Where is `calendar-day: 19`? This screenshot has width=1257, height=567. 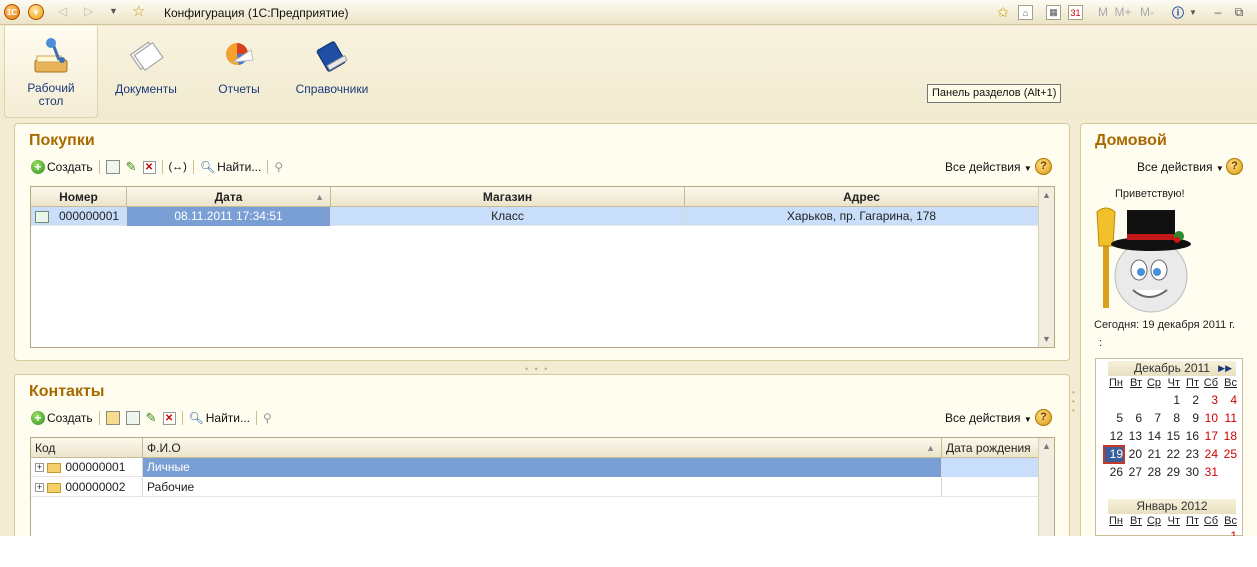
calendar-day: 19 is located at coordinates (1114, 454).